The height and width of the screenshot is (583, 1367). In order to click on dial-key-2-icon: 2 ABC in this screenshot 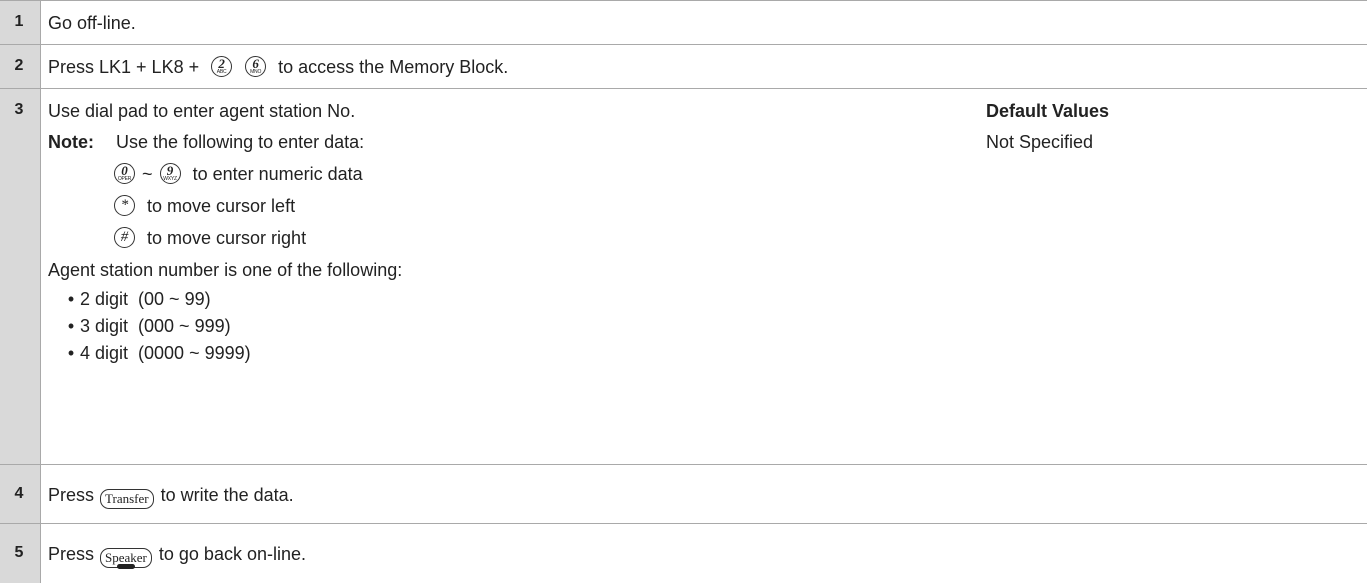, I will do `click(222, 66)`.